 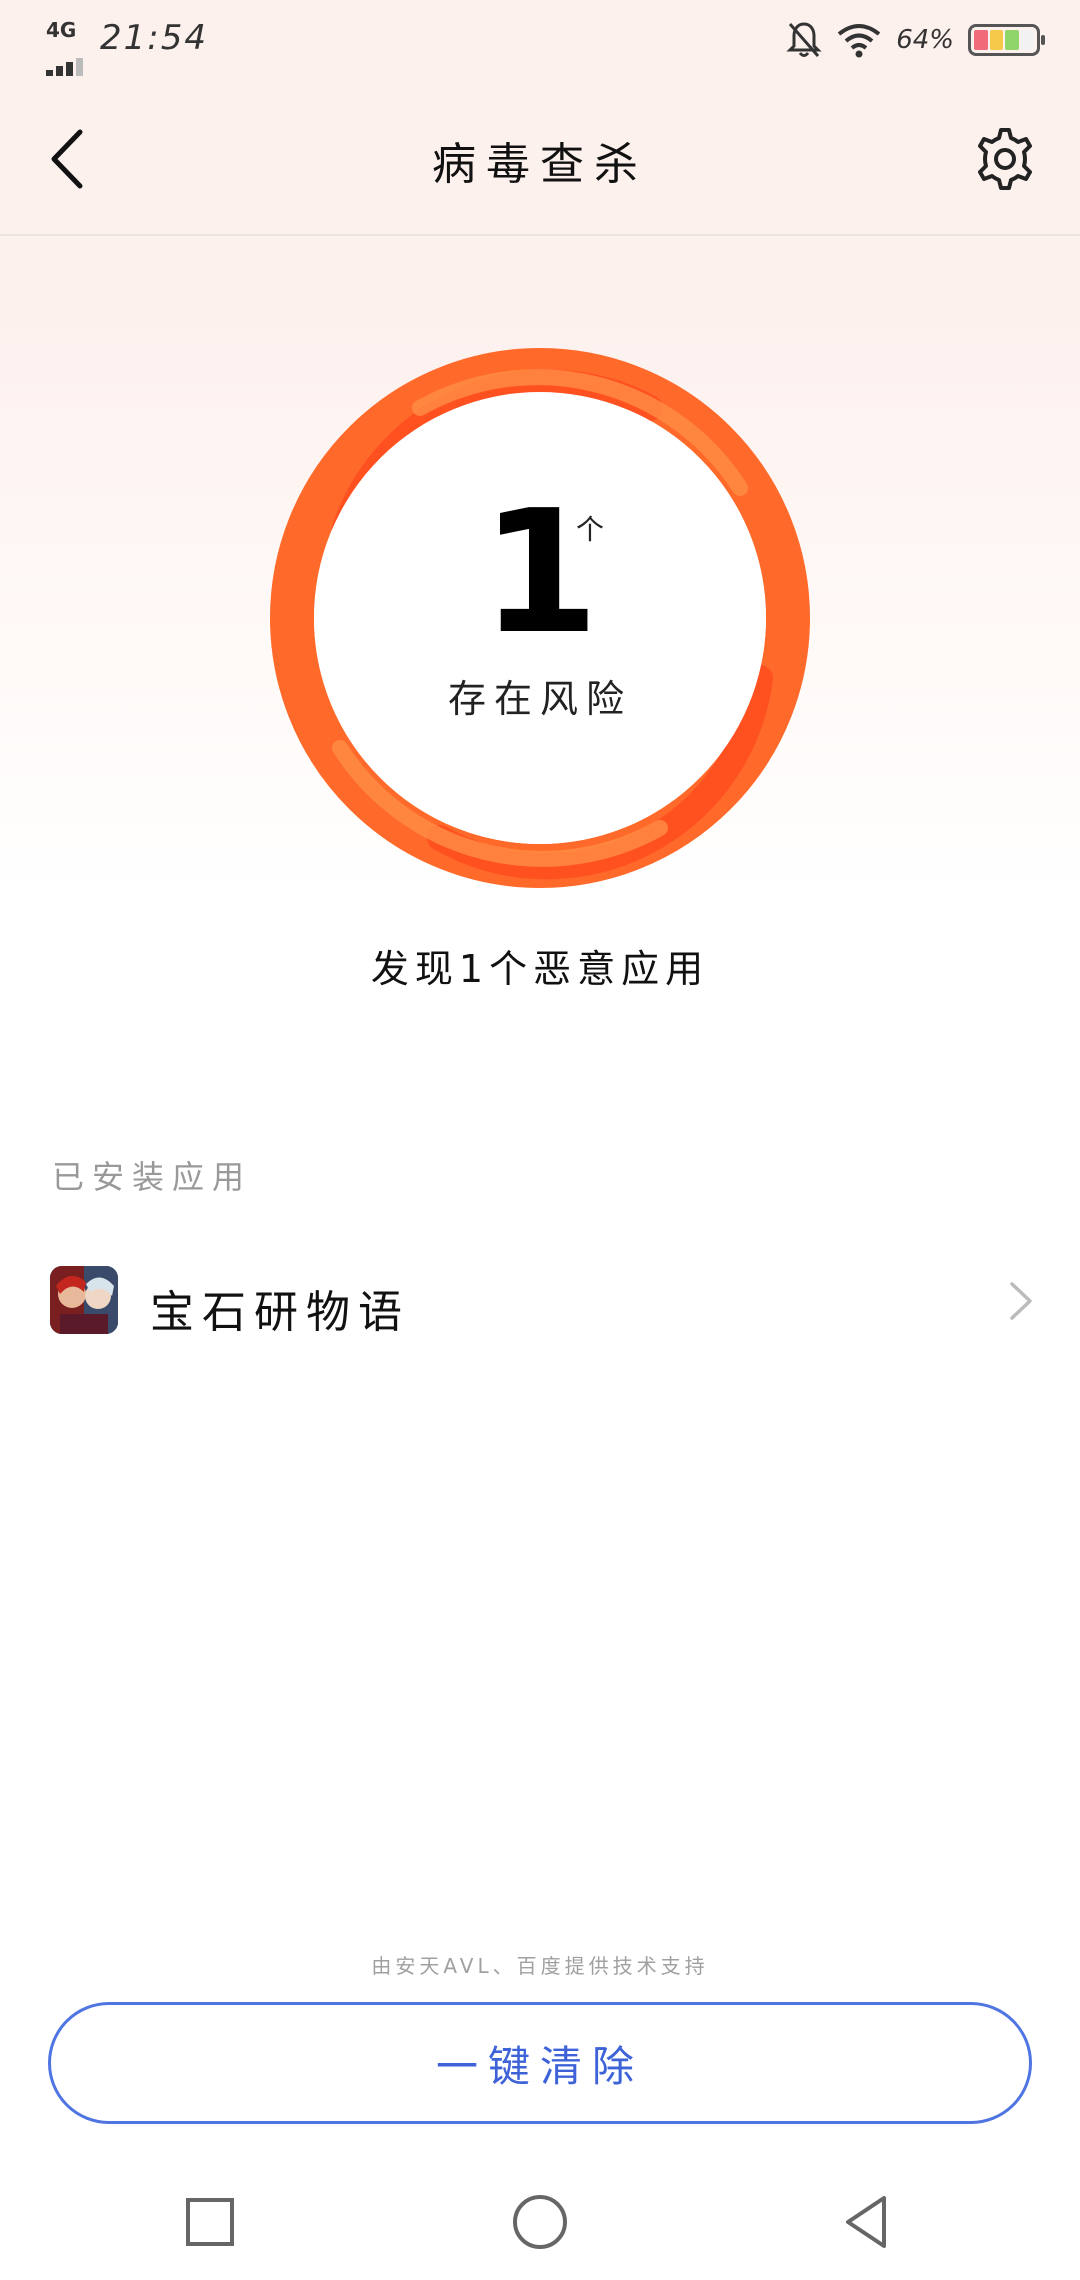 I want to click on cellular-signal-icon: 4G, so click(x=68, y=47).